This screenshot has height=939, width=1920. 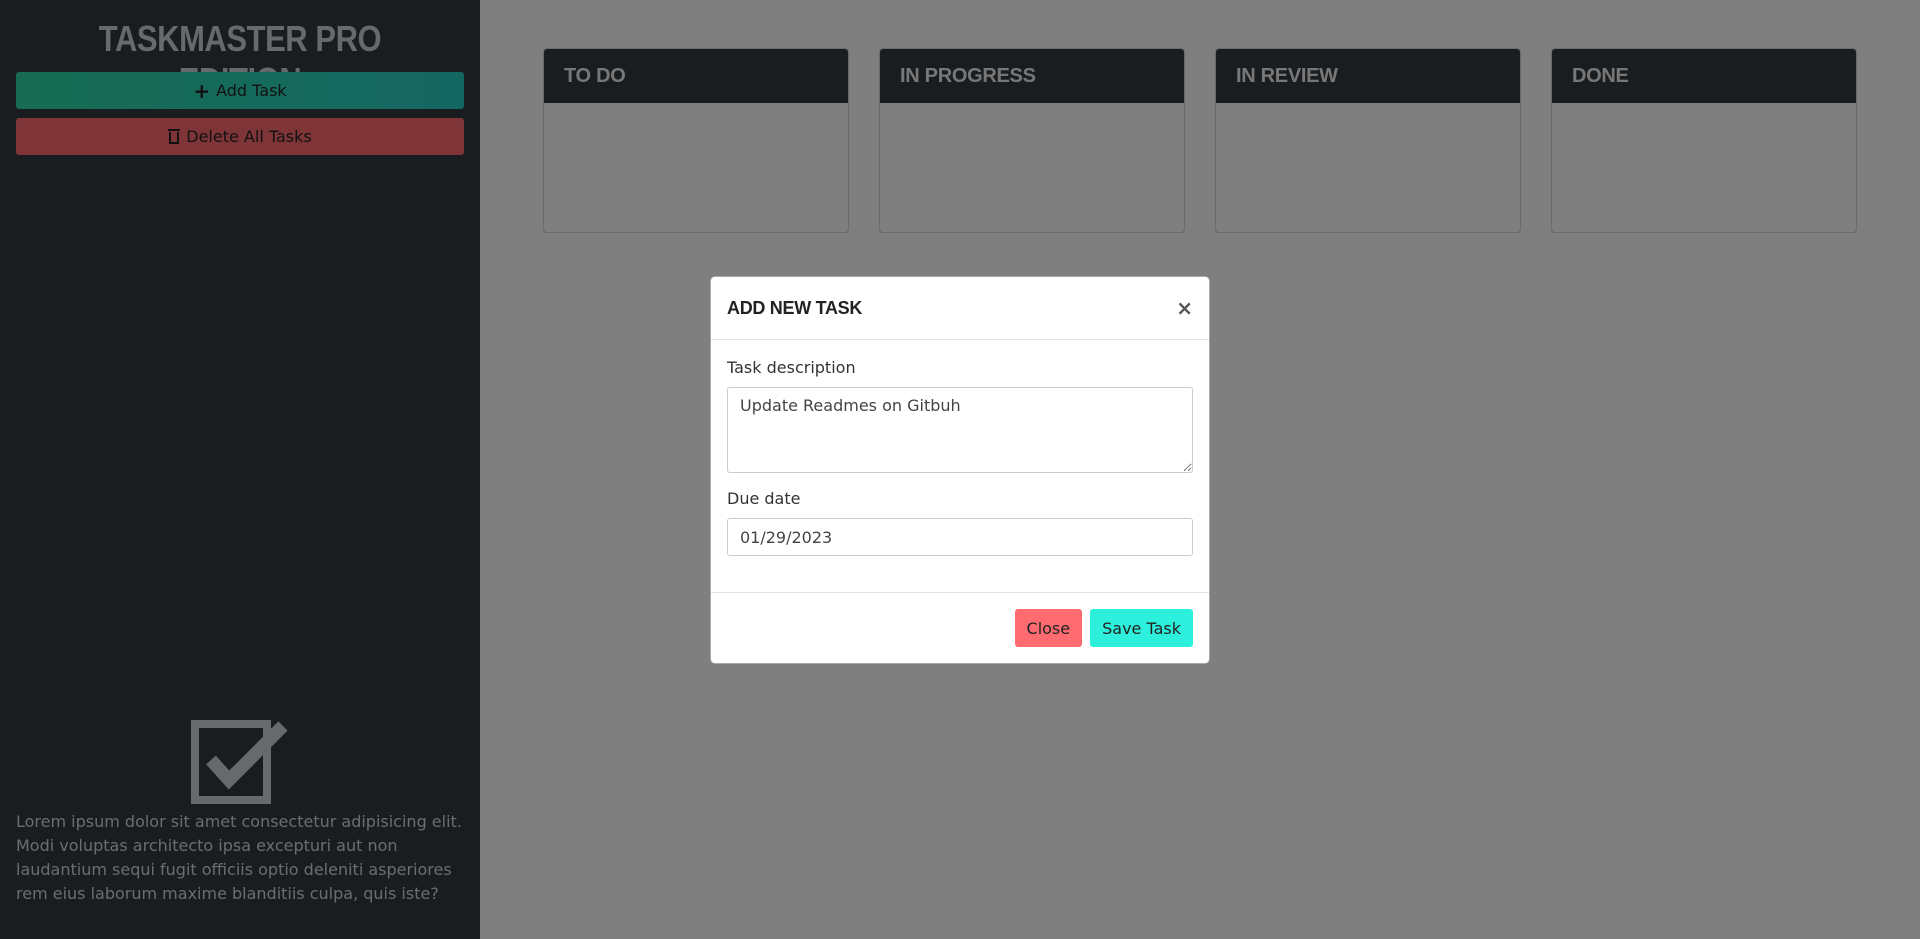 I want to click on task-description-label: Task description, so click(x=791, y=367).